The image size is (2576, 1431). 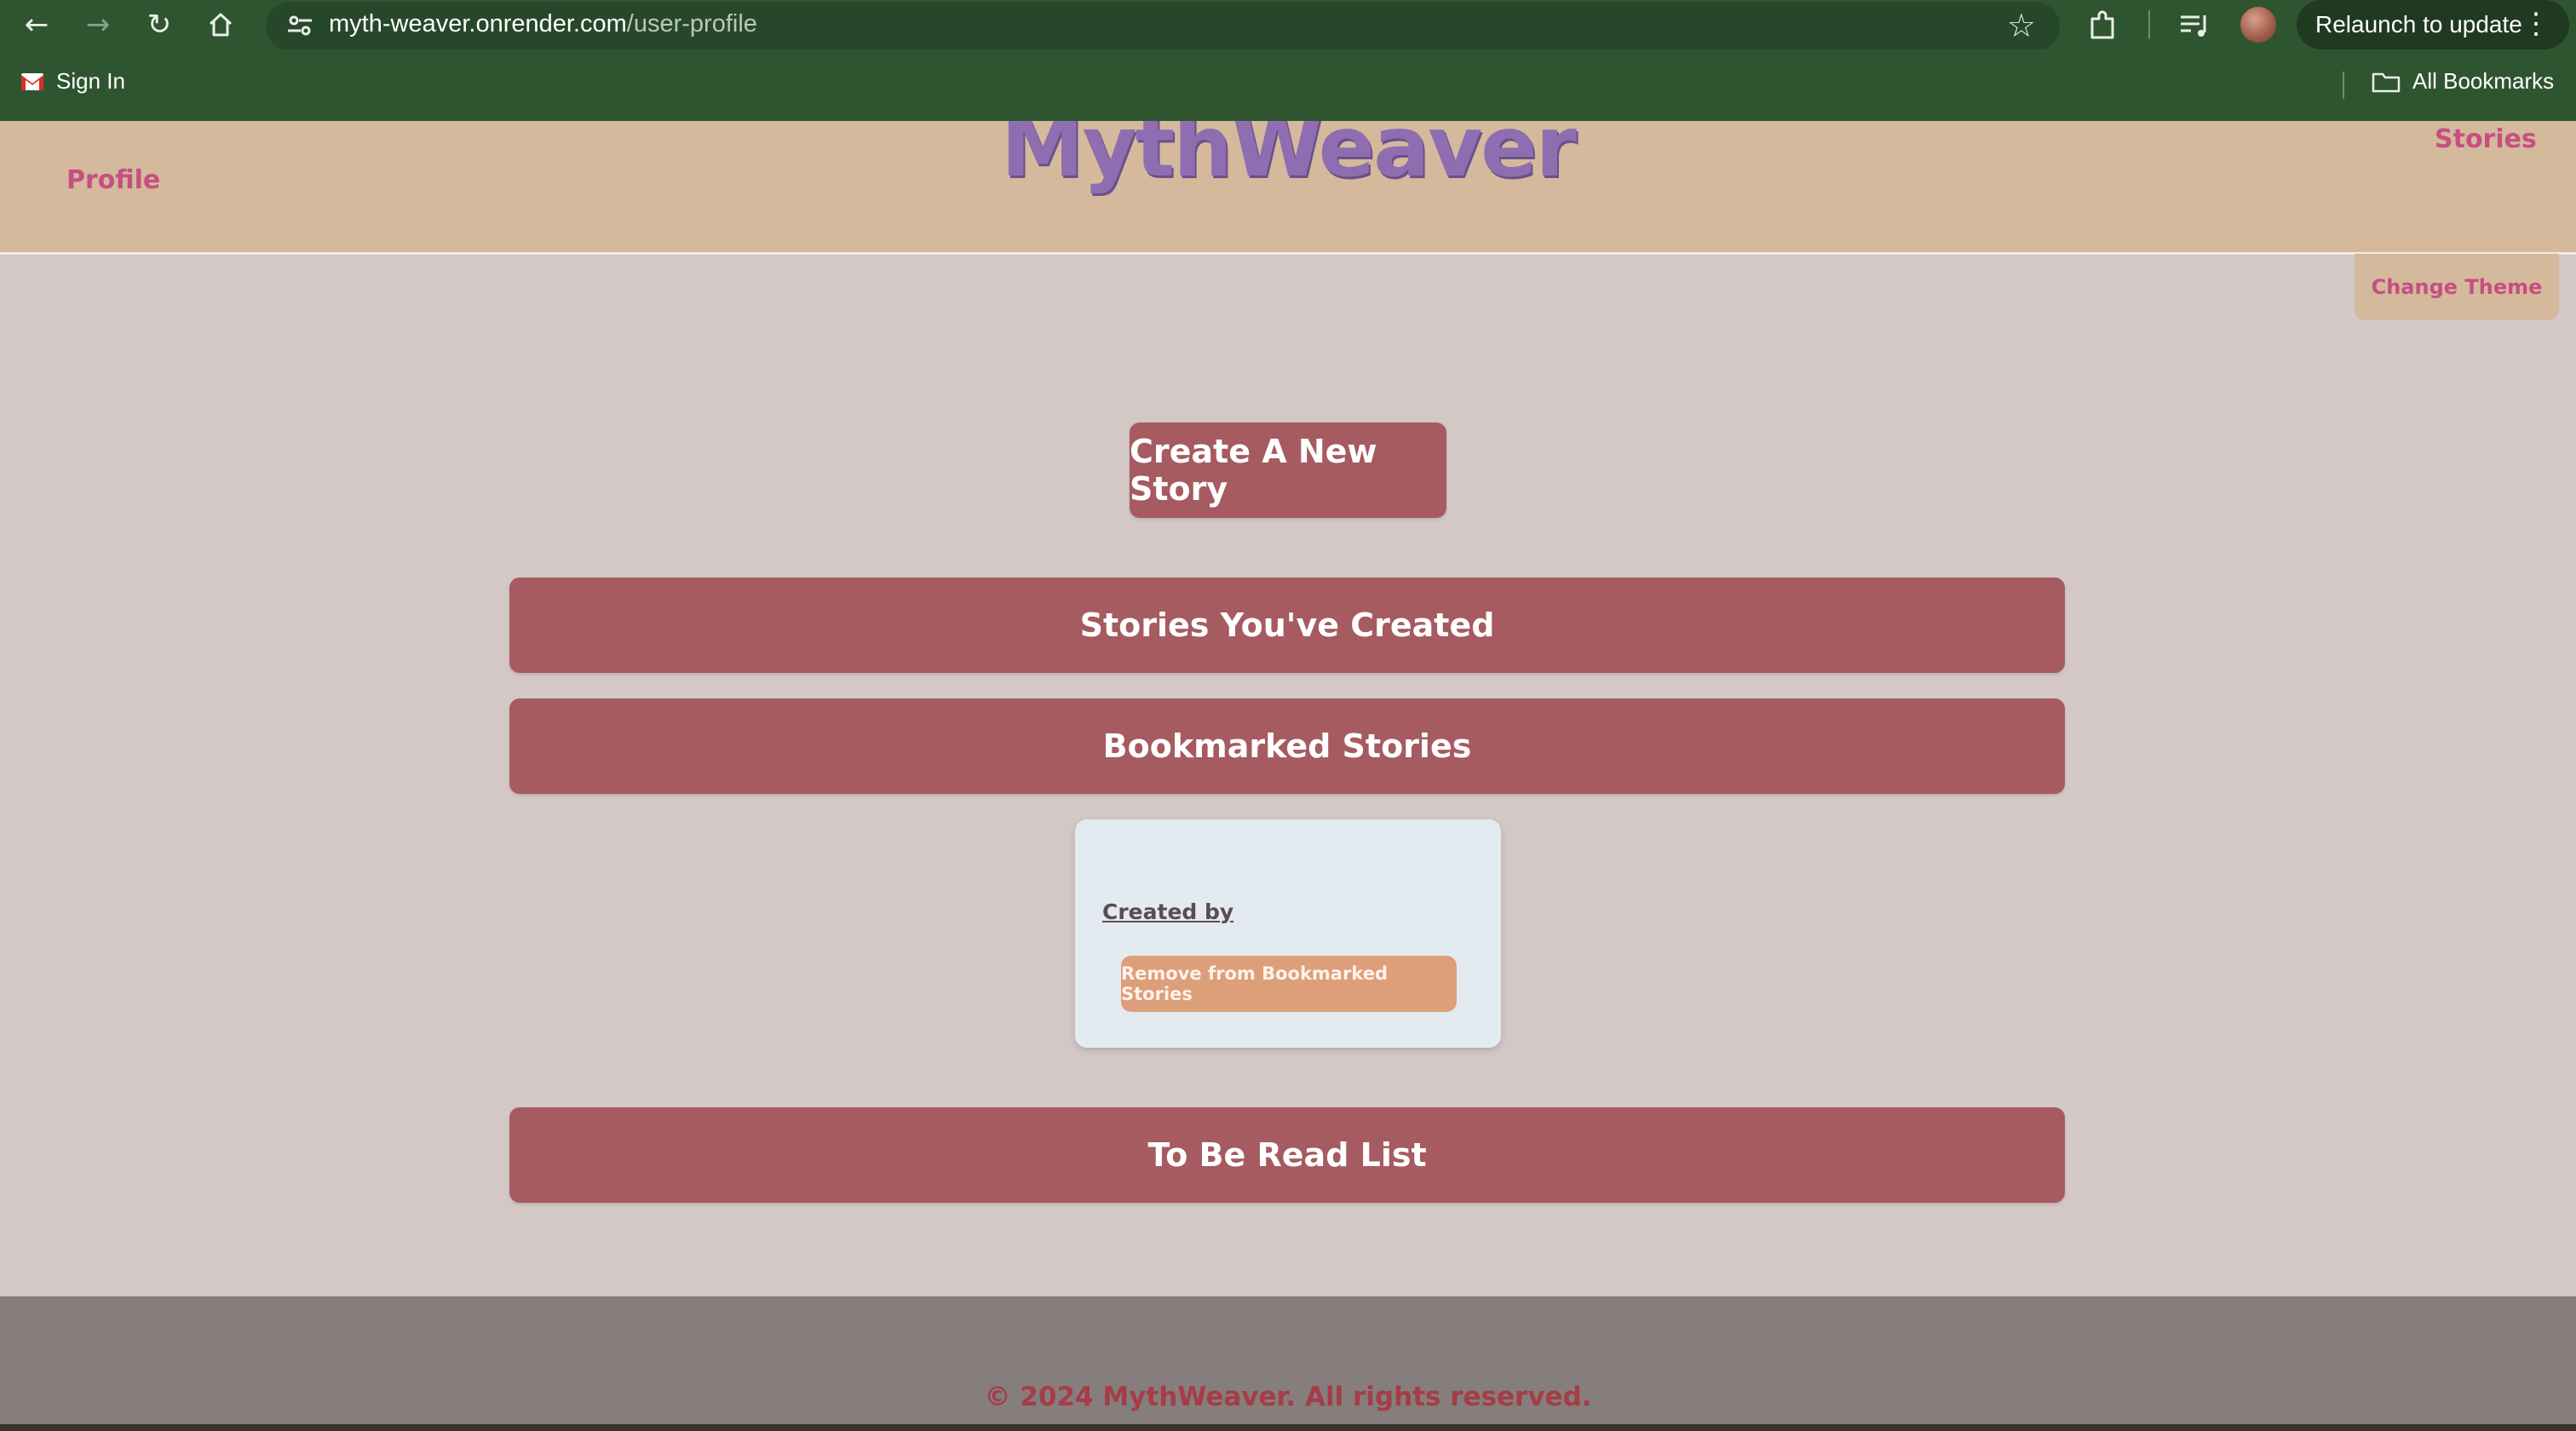 What do you see at coordinates (692, 23) in the screenshot?
I see `url-path: /user-profile` at bounding box center [692, 23].